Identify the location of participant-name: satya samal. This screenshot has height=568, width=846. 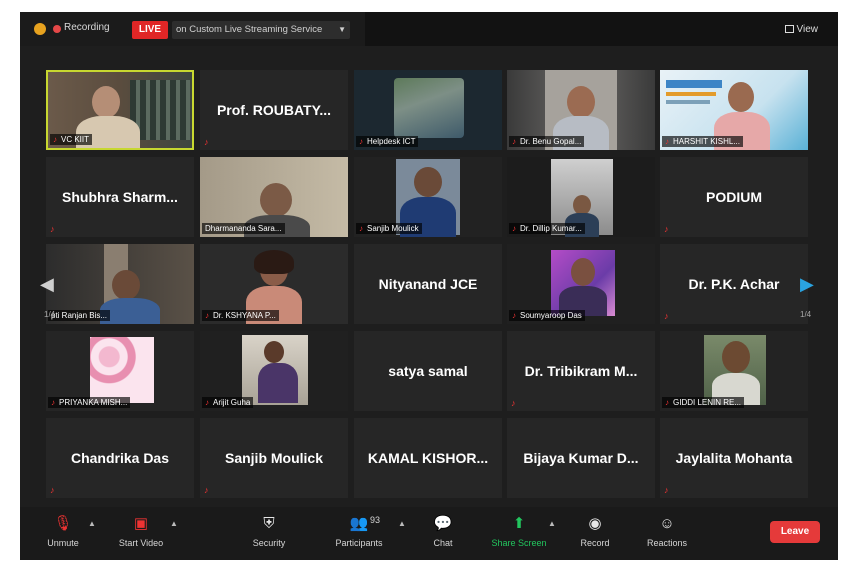
(428, 371).